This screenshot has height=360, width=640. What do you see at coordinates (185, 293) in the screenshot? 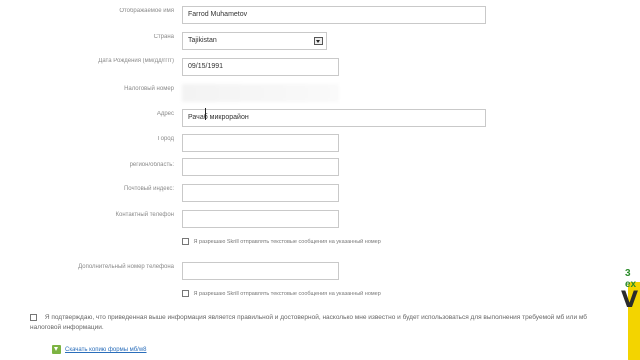
I see `alt-phone-sms-checkbox` at bounding box center [185, 293].